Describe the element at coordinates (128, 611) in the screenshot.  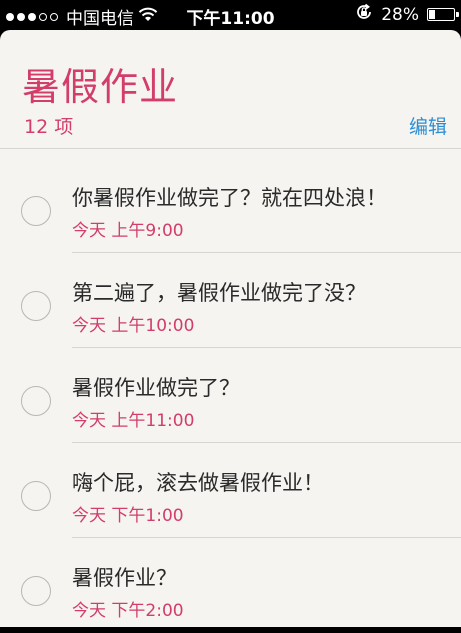
I see `reminder-time: 今天 下午2:00` at that location.